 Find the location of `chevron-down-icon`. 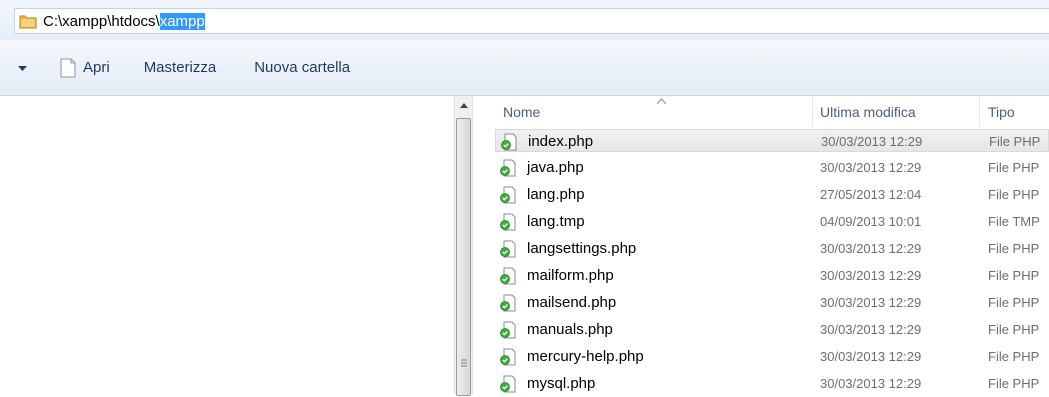

chevron-down-icon is located at coordinates (22, 67).